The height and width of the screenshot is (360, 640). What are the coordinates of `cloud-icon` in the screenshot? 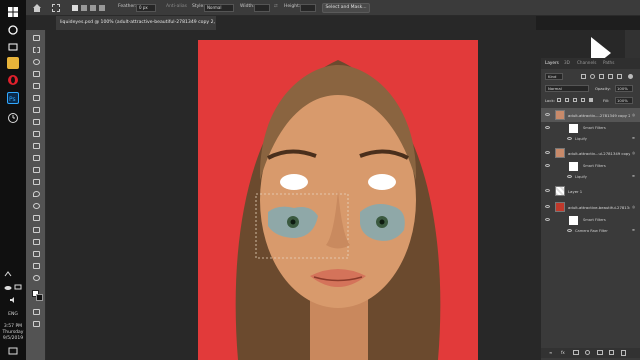 It's located at (8, 287).